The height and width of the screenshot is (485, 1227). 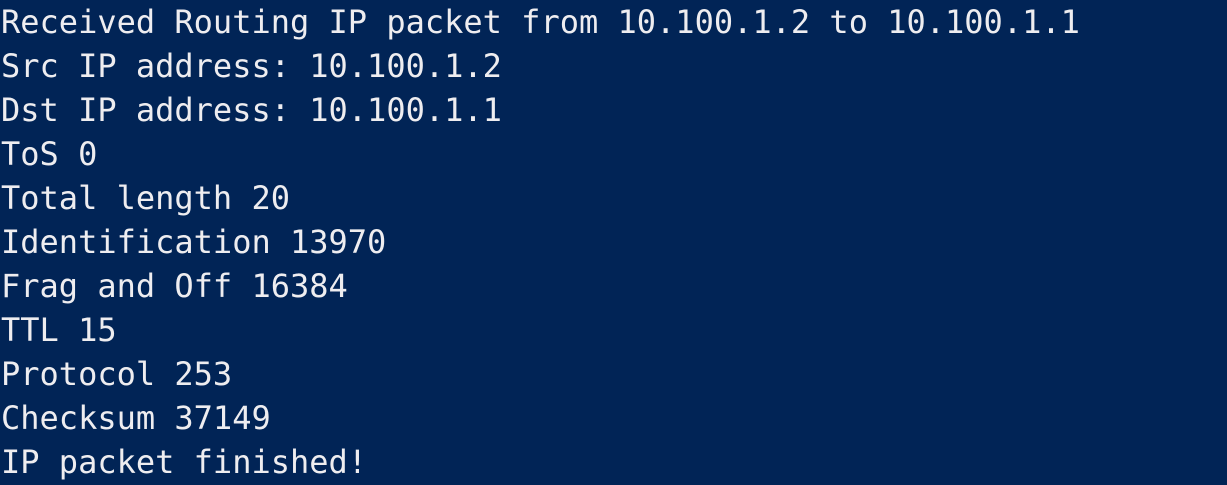 I want to click on terminal-line-frag-offset: Frag and Off 16384, so click(x=174, y=286).